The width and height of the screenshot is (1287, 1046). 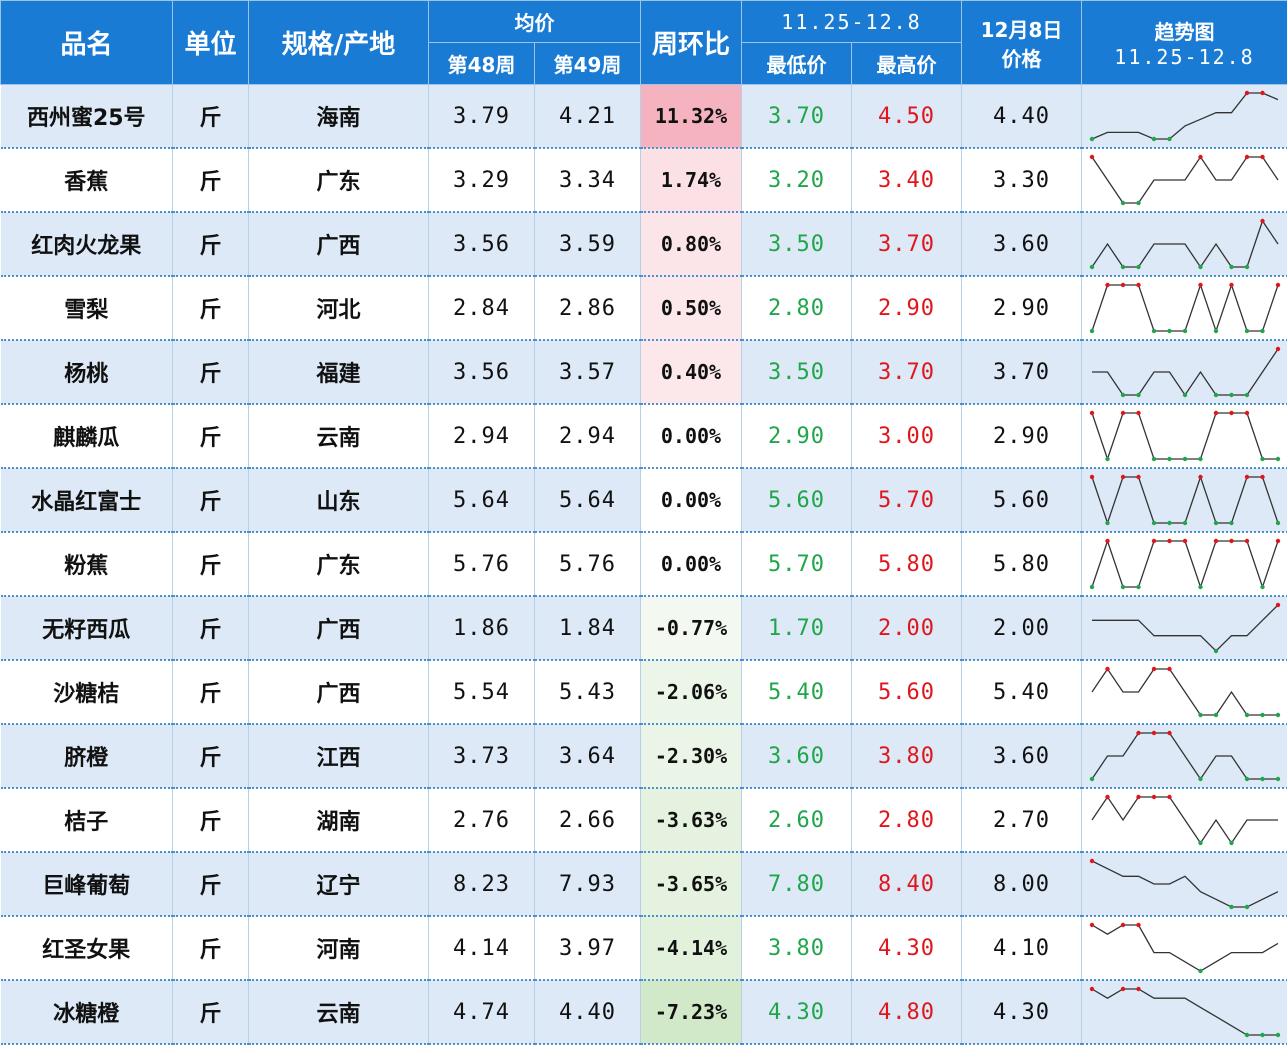 I want to click on low-price: 2.60, so click(x=796, y=820).